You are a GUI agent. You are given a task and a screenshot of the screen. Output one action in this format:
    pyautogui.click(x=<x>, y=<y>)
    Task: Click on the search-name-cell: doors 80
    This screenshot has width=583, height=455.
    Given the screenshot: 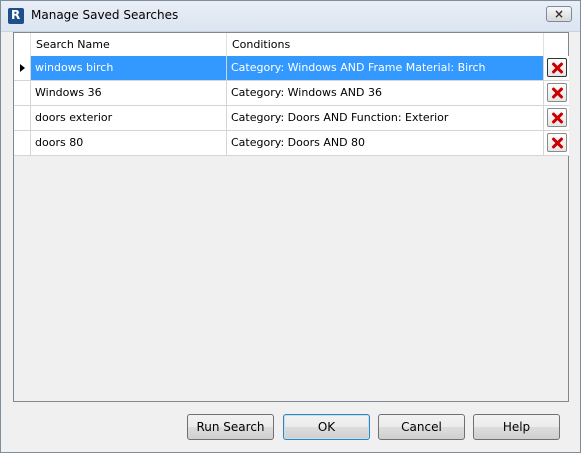 What is the action you would take?
    pyautogui.click(x=129, y=143)
    